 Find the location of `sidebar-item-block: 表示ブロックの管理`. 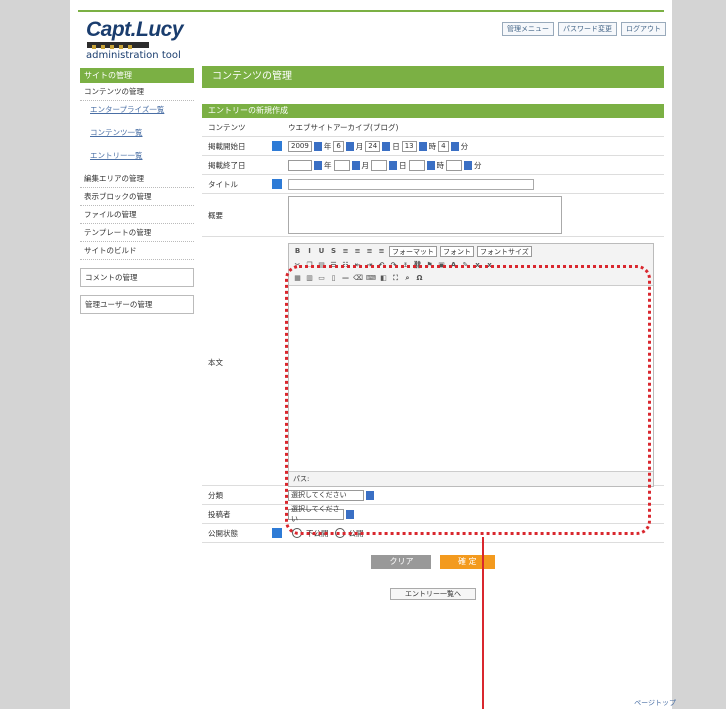

sidebar-item-block: 表示ブロックの管理 is located at coordinates (137, 197).